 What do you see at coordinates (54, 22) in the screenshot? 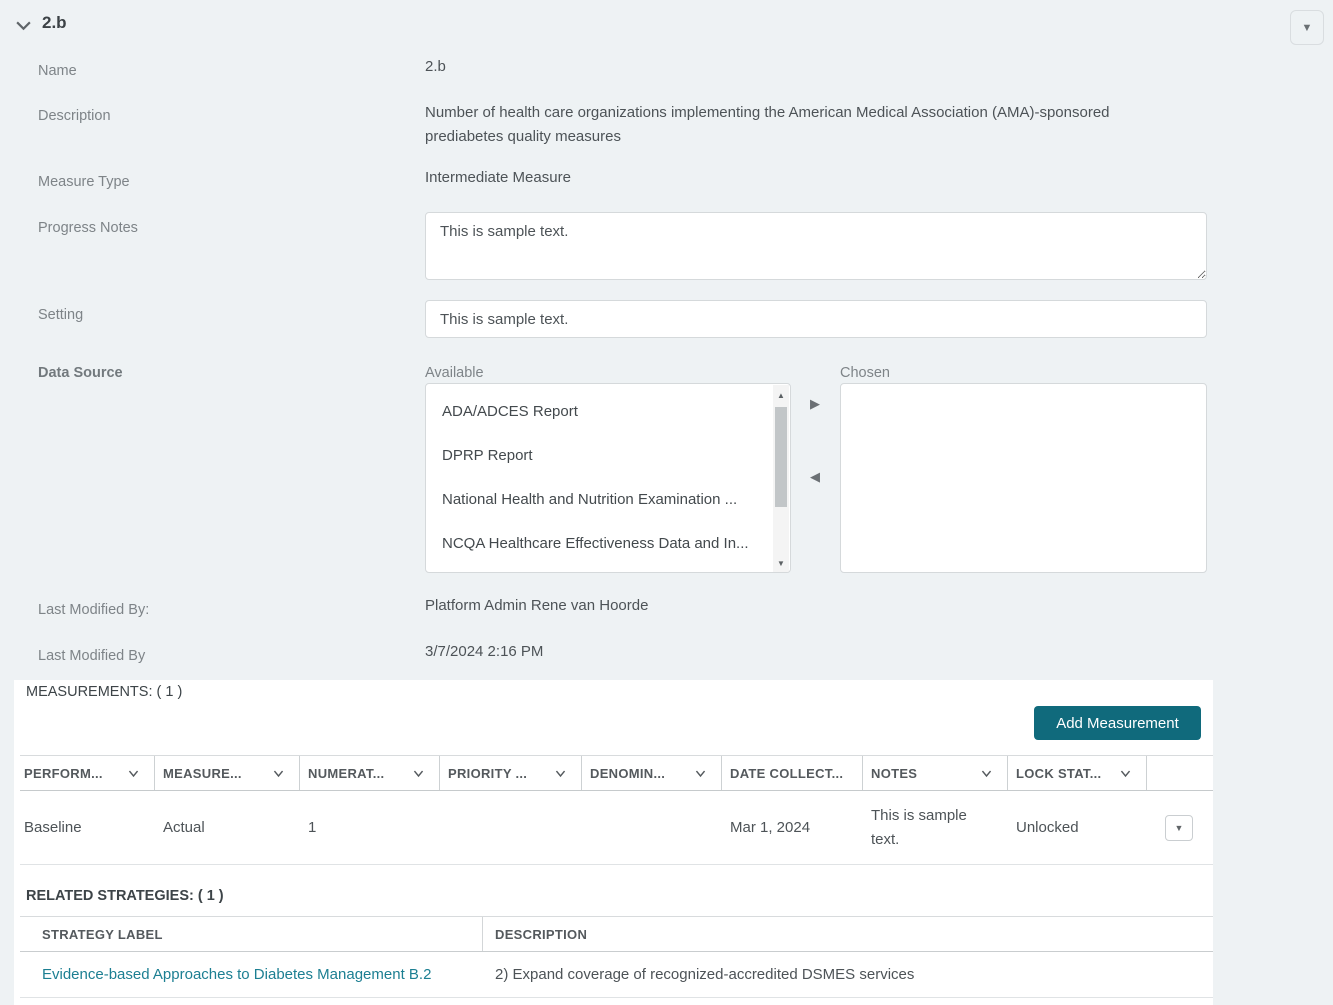
I see `page-title: 2.b` at bounding box center [54, 22].